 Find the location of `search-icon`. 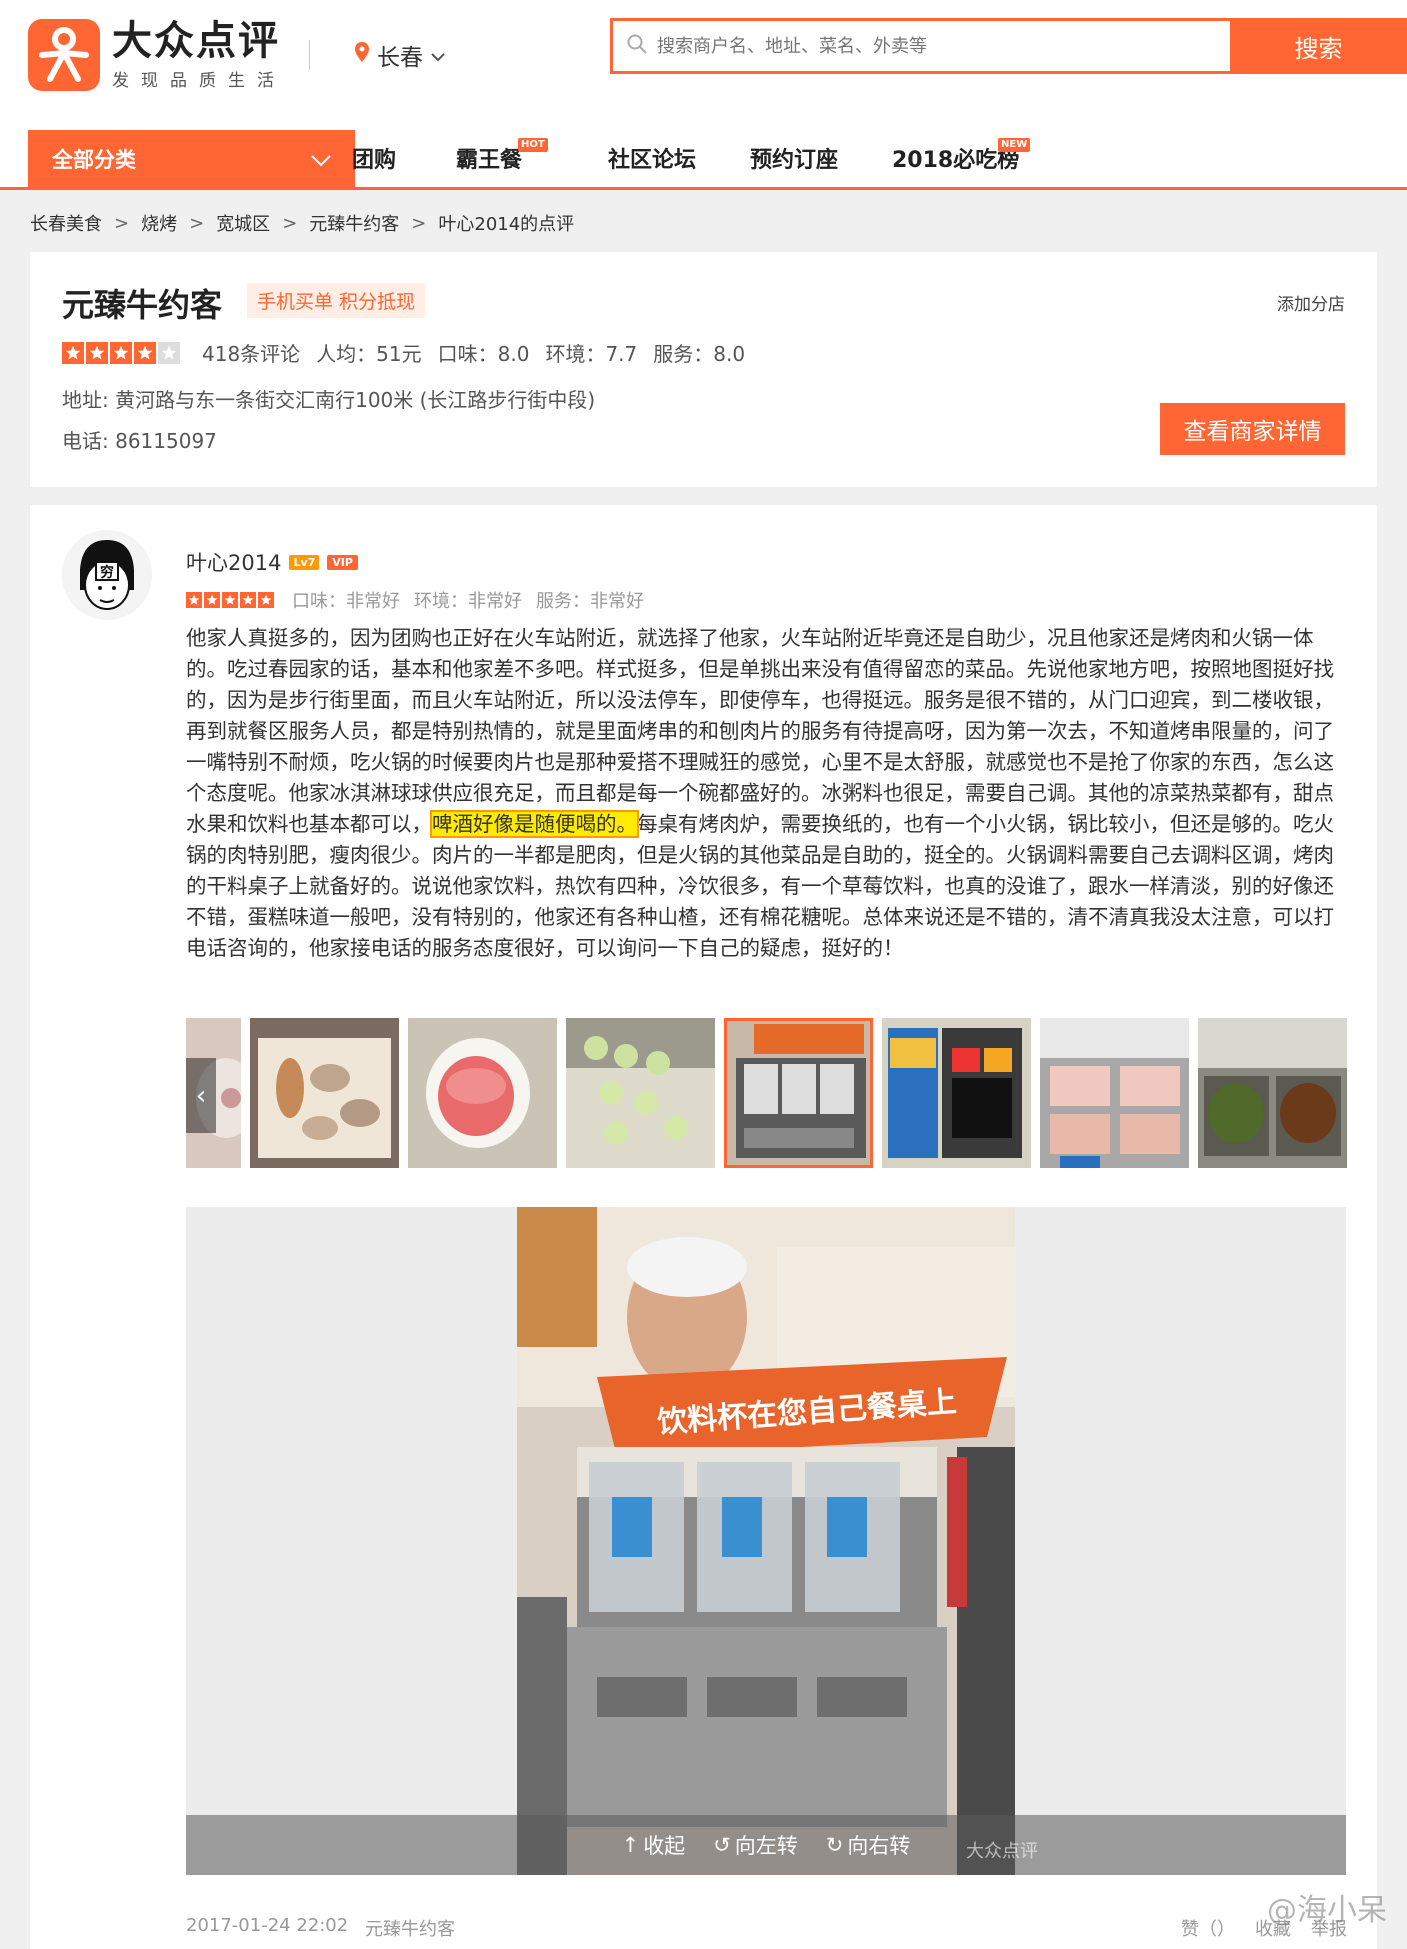

search-icon is located at coordinates (637, 46).